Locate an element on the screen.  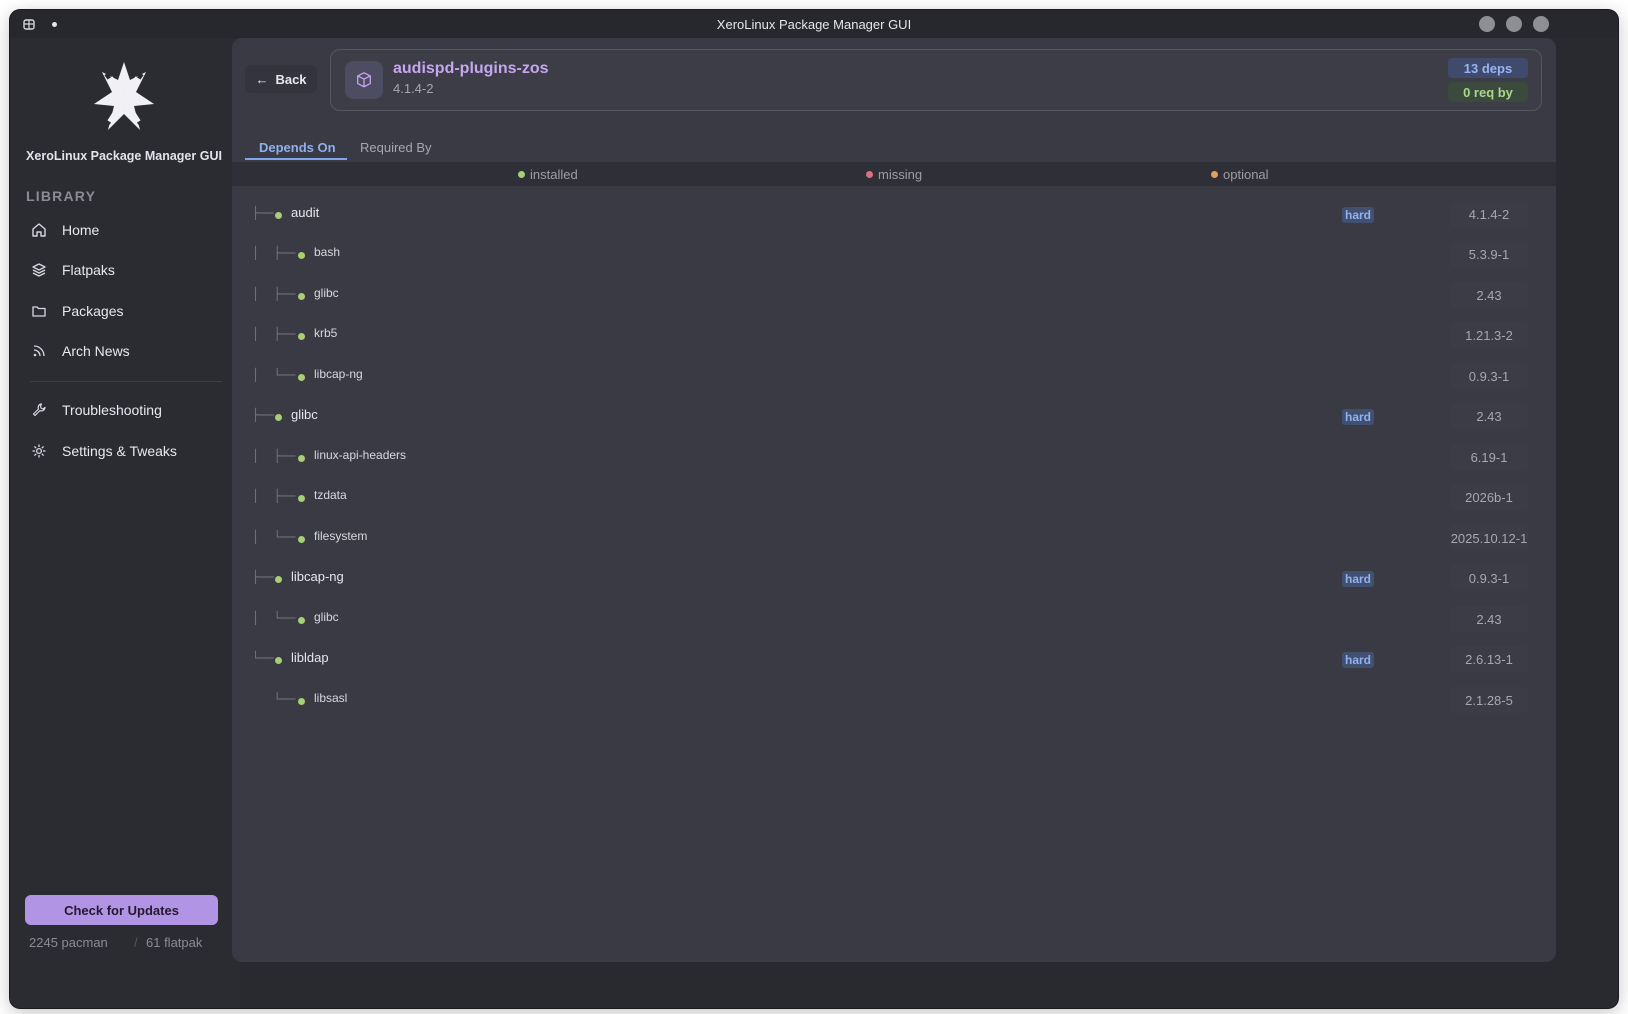
minimize-button is located at coordinates (1487, 24).